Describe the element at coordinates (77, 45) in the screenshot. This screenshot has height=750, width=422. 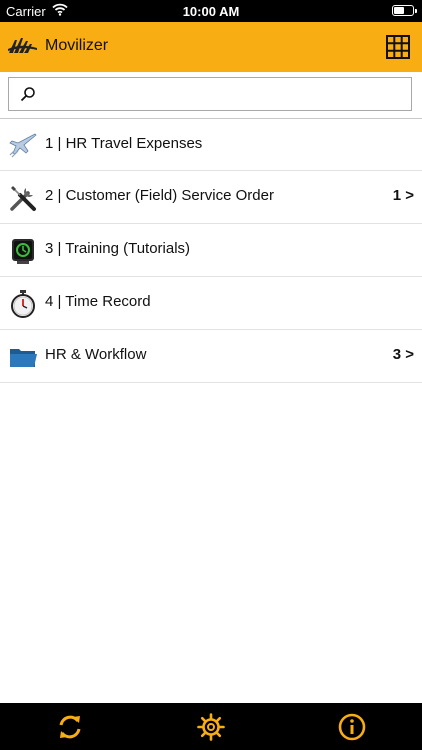
I see `app-title: Movilizer` at that location.